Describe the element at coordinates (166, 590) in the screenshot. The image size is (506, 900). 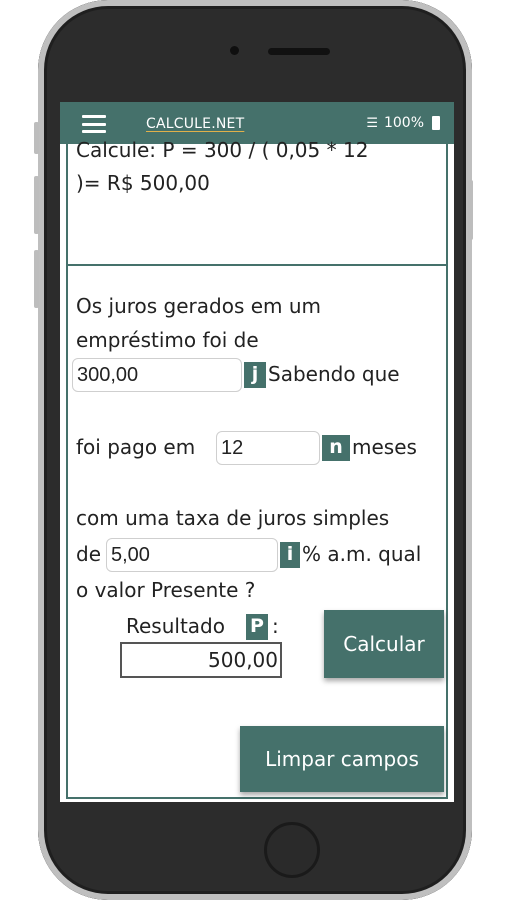
I see `text-line: o valor Presente ?` at that location.